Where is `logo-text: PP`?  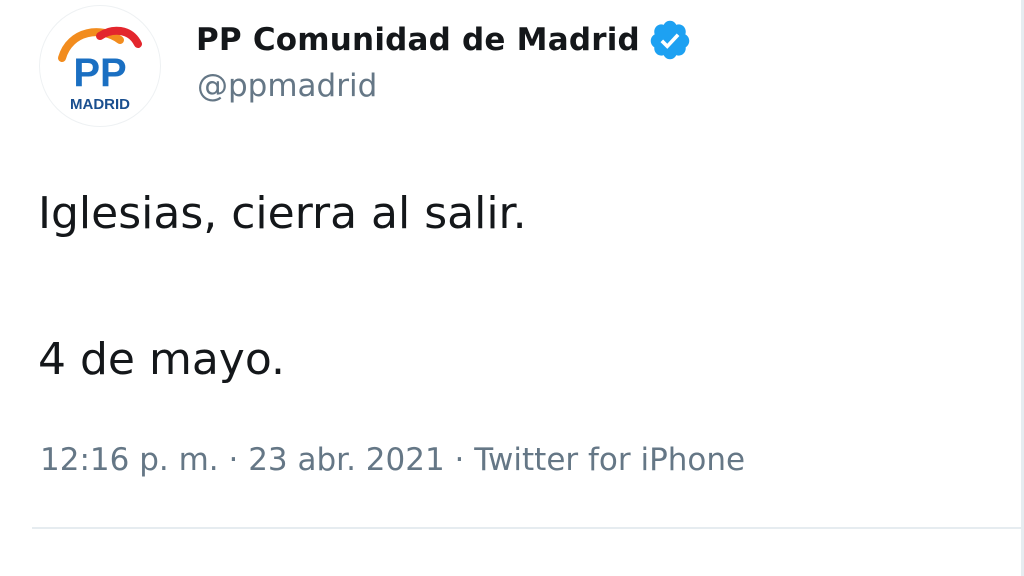
logo-text: PP is located at coordinates (99, 73).